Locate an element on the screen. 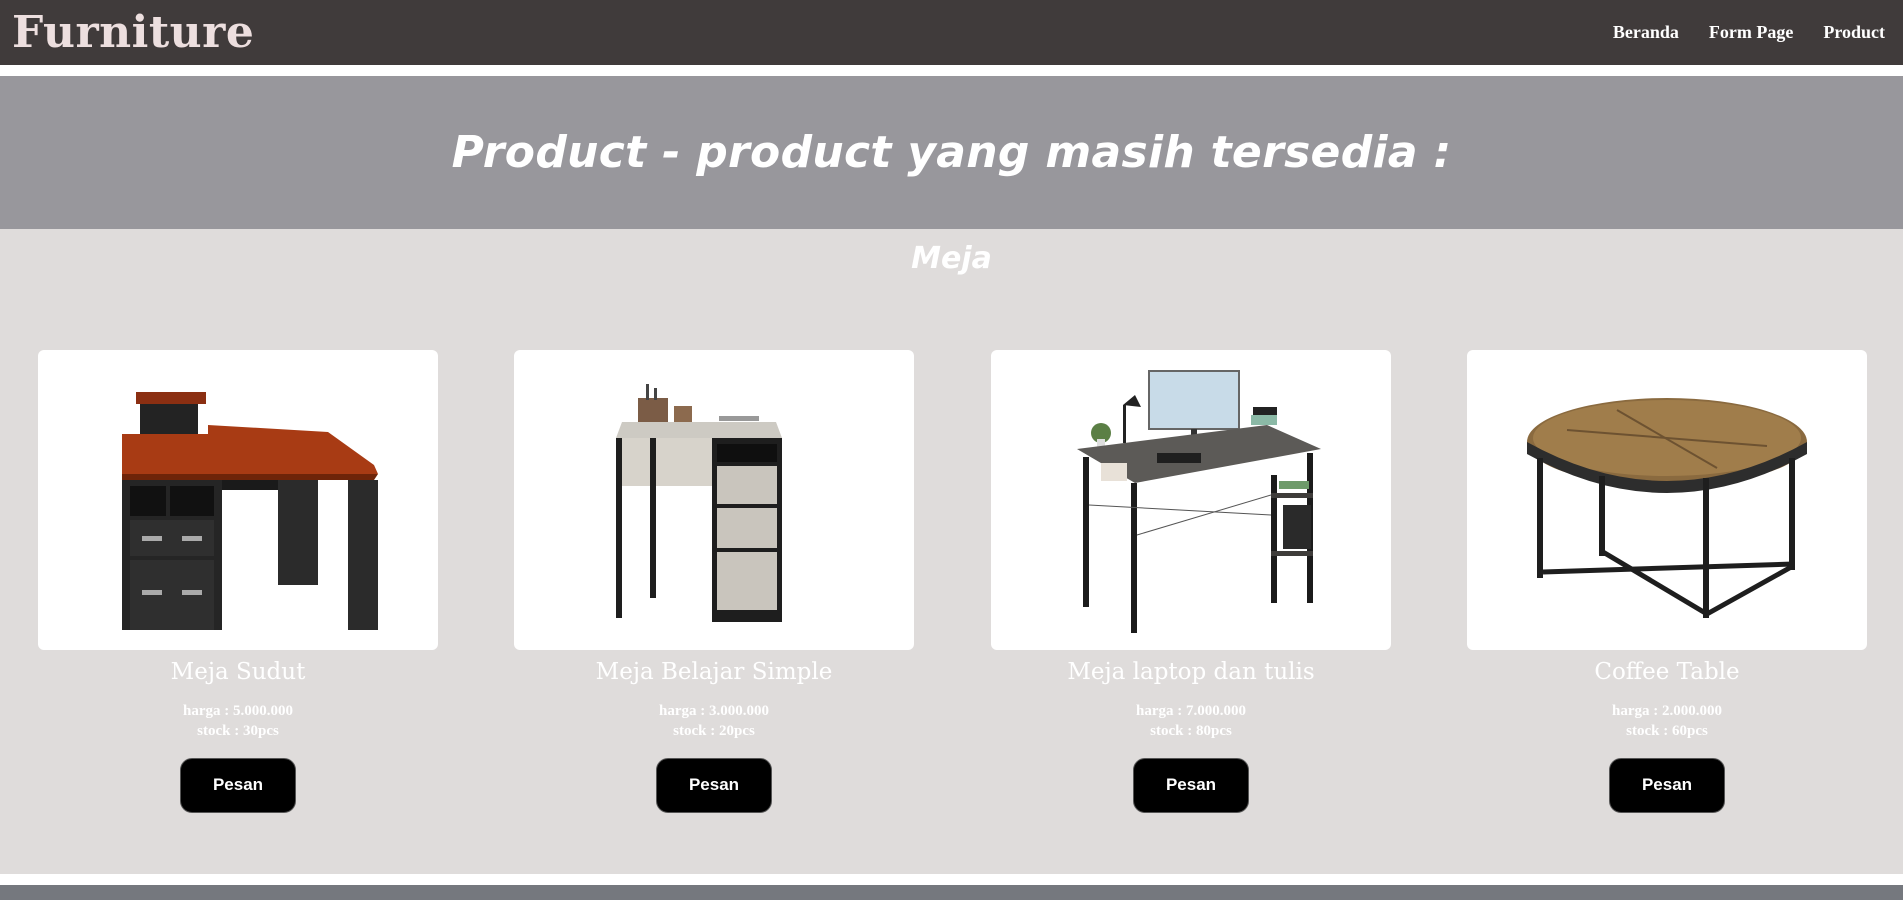  nav-link-beranda: Beranda is located at coordinates (1646, 32).